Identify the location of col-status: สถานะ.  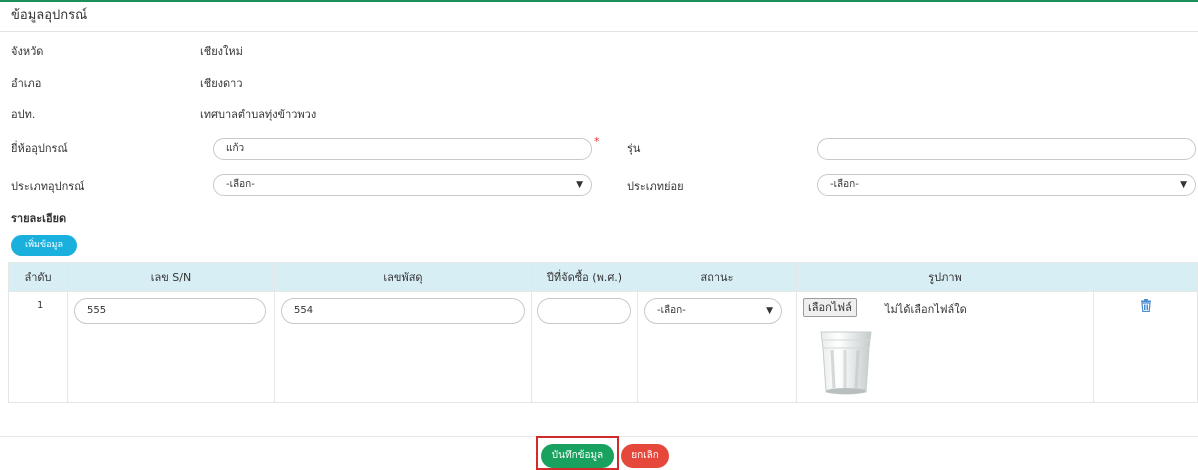
(717, 277).